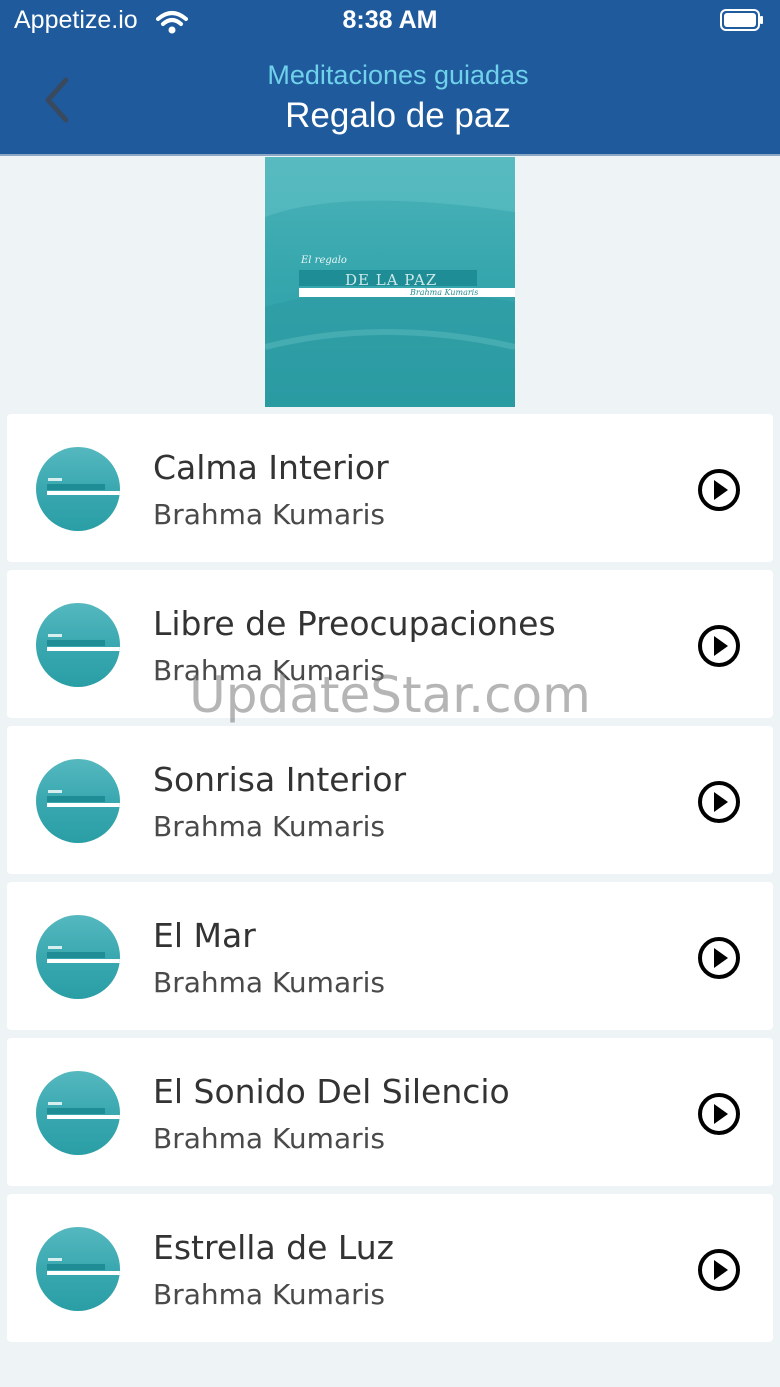 Image resolution: width=780 pixels, height=1387 pixels. I want to click on track-title: El Mar, so click(204, 935).